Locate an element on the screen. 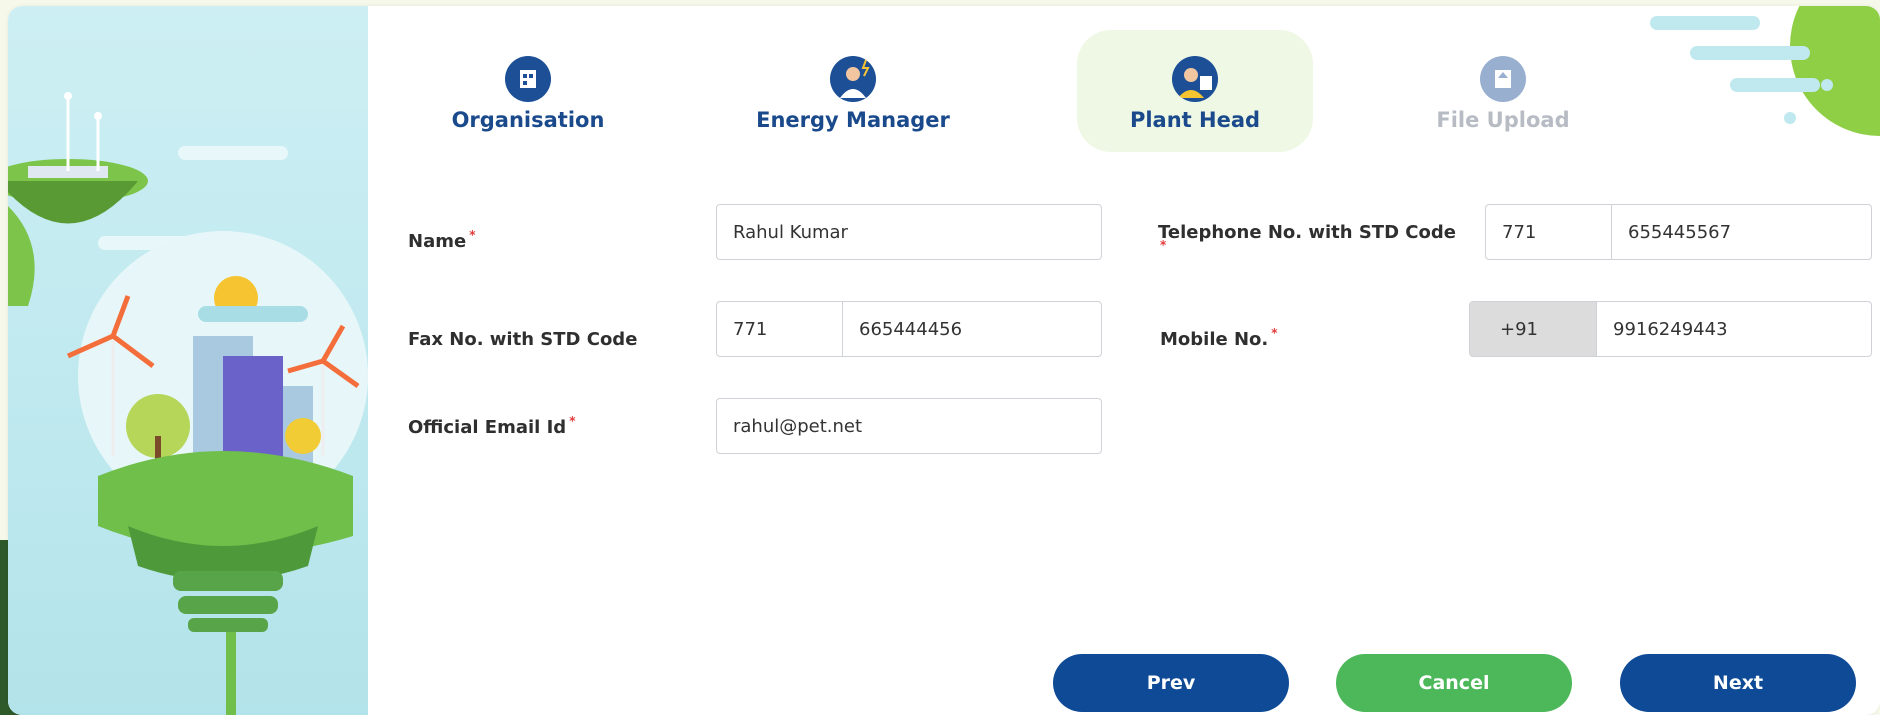  step-energy-manager: Energy Manager is located at coordinates (853, 91).